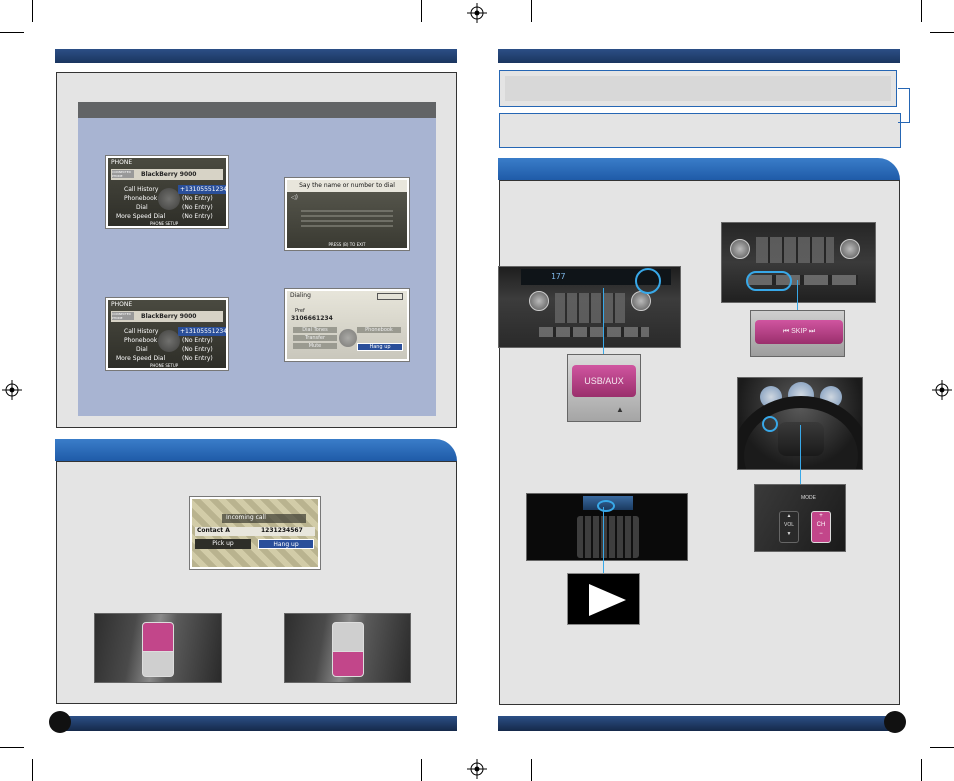 The image size is (954, 781). Describe the element at coordinates (282, 530) in the screenshot. I see `incoming-contact-number: 1231234567` at that location.